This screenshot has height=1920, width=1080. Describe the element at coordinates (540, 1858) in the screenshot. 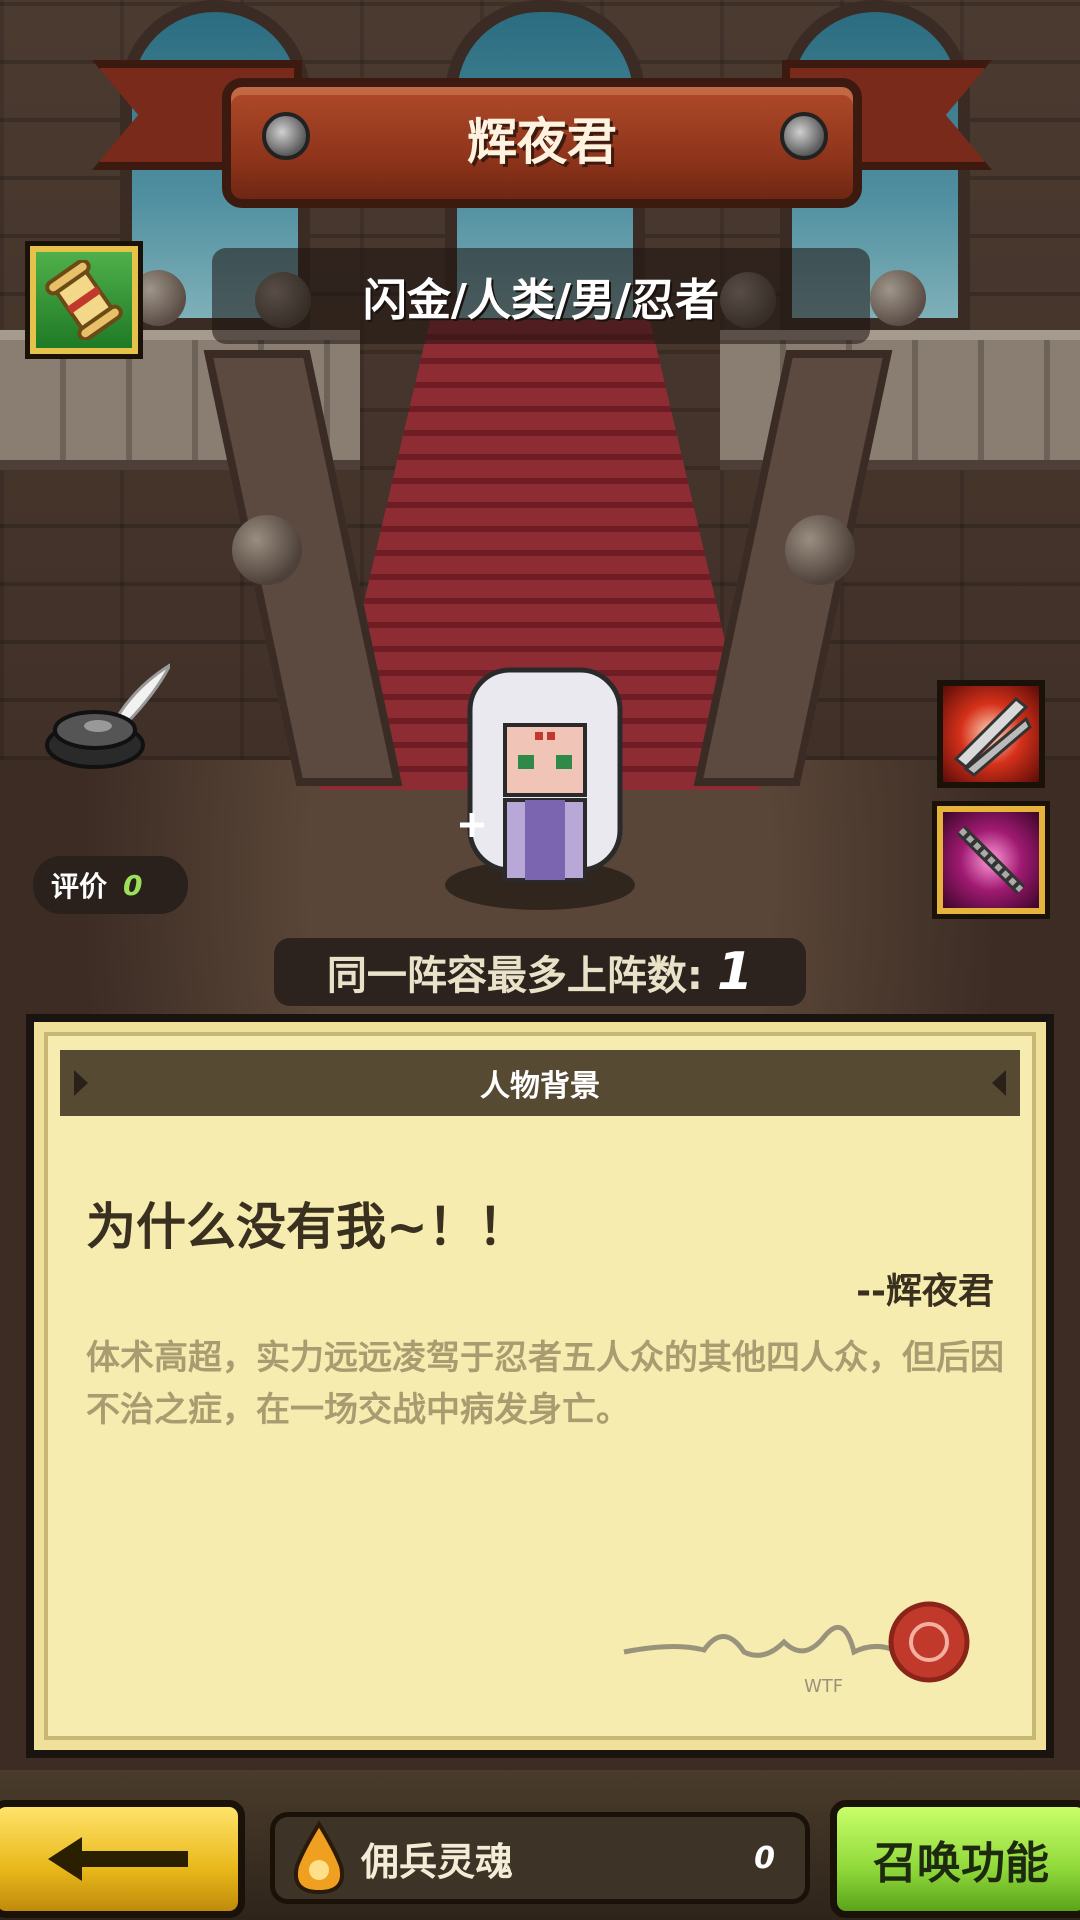

I see `mercenary-soul-counter: 佣兵灵魂 0` at that location.